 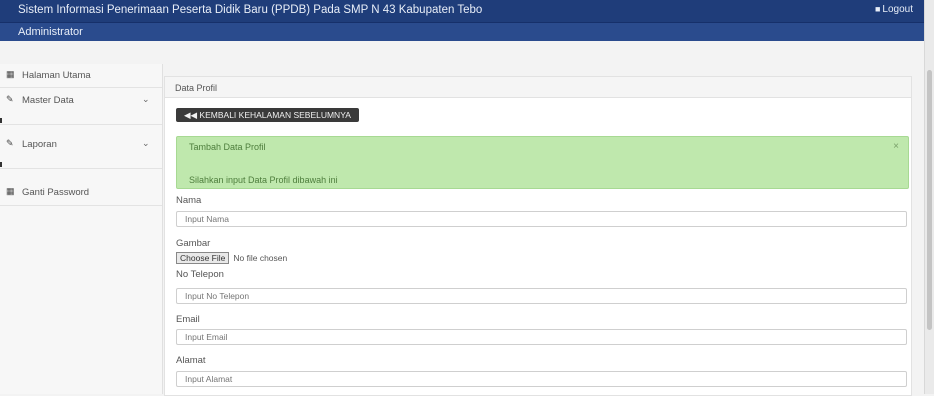 What do you see at coordinates (48, 100) in the screenshot?
I see `sidebar-item-label: Master Data` at bounding box center [48, 100].